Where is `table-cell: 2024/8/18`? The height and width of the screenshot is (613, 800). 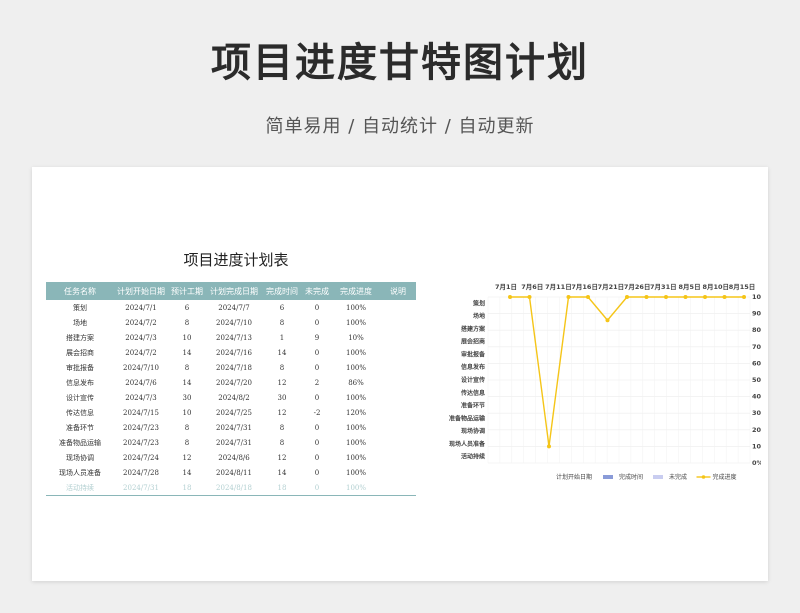
table-cell: 2024/8/18 is located at coordinates (234, 488).